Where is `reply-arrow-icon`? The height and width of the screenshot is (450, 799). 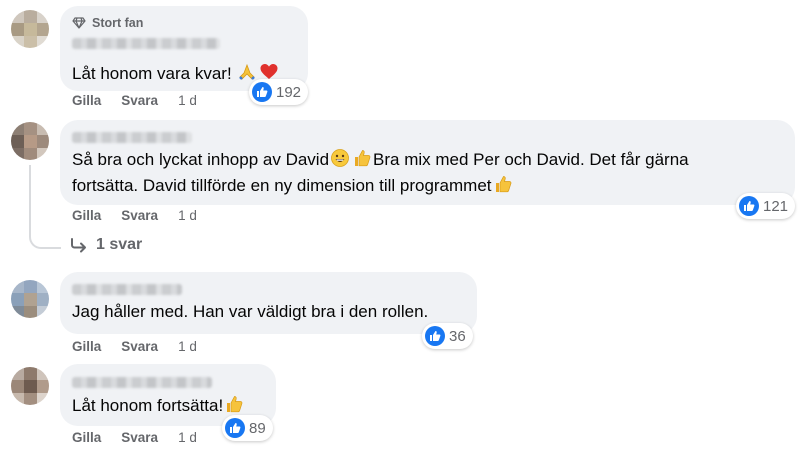 reply-arrow-icon is located at coordinates (78, 245).